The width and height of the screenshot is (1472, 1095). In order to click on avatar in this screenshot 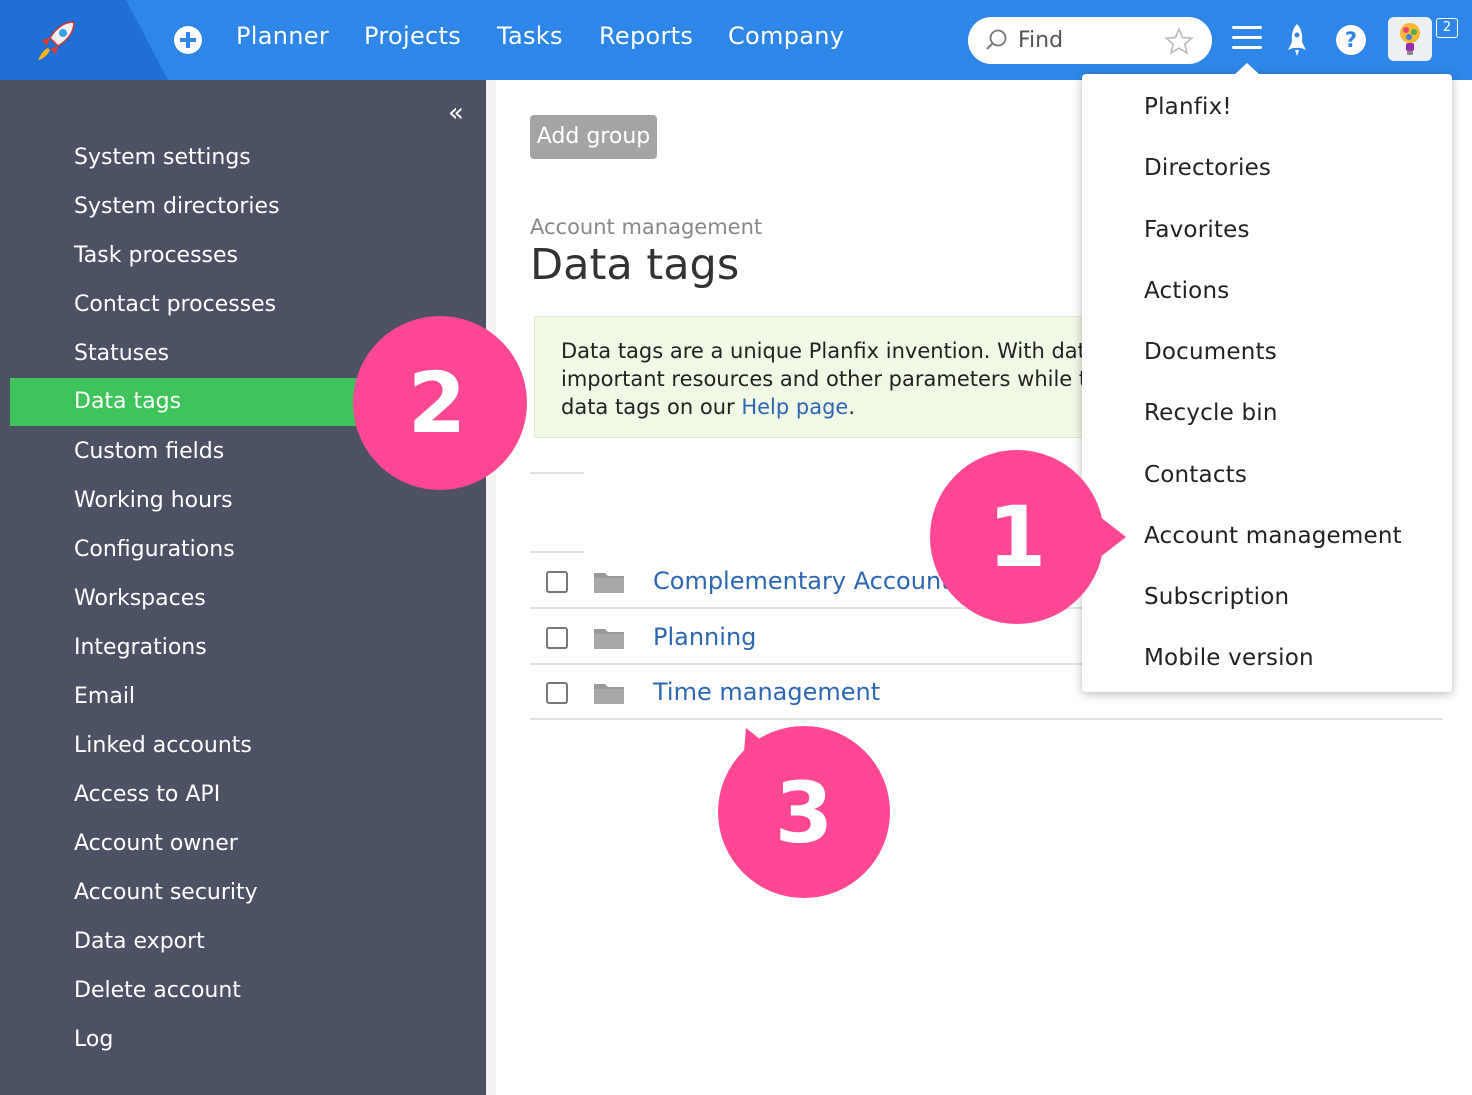, I will do `click(1410, 39)`.